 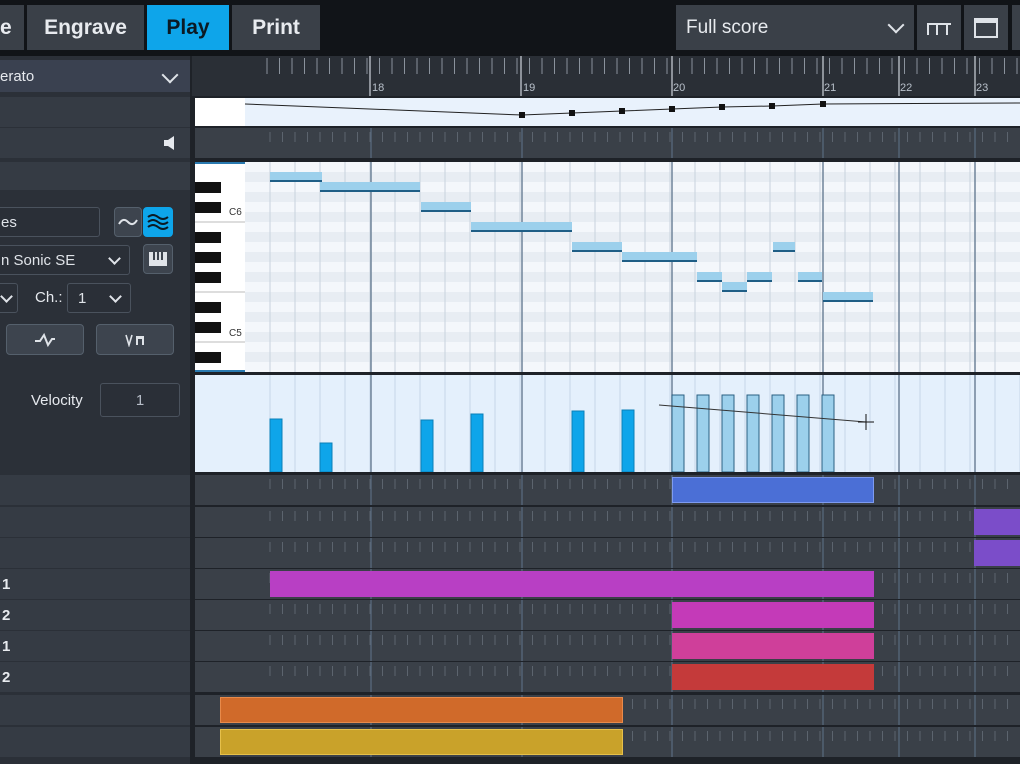 What do you see at coordinates (773, 490) in the screenshot?
I see `region-block-blue` at bounding box center [773, 490].